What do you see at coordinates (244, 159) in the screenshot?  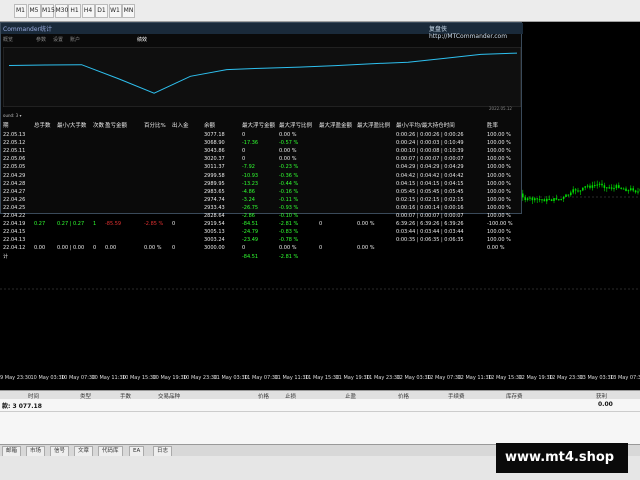 I see `table-cell: 0` at bounding box center [244, 159].